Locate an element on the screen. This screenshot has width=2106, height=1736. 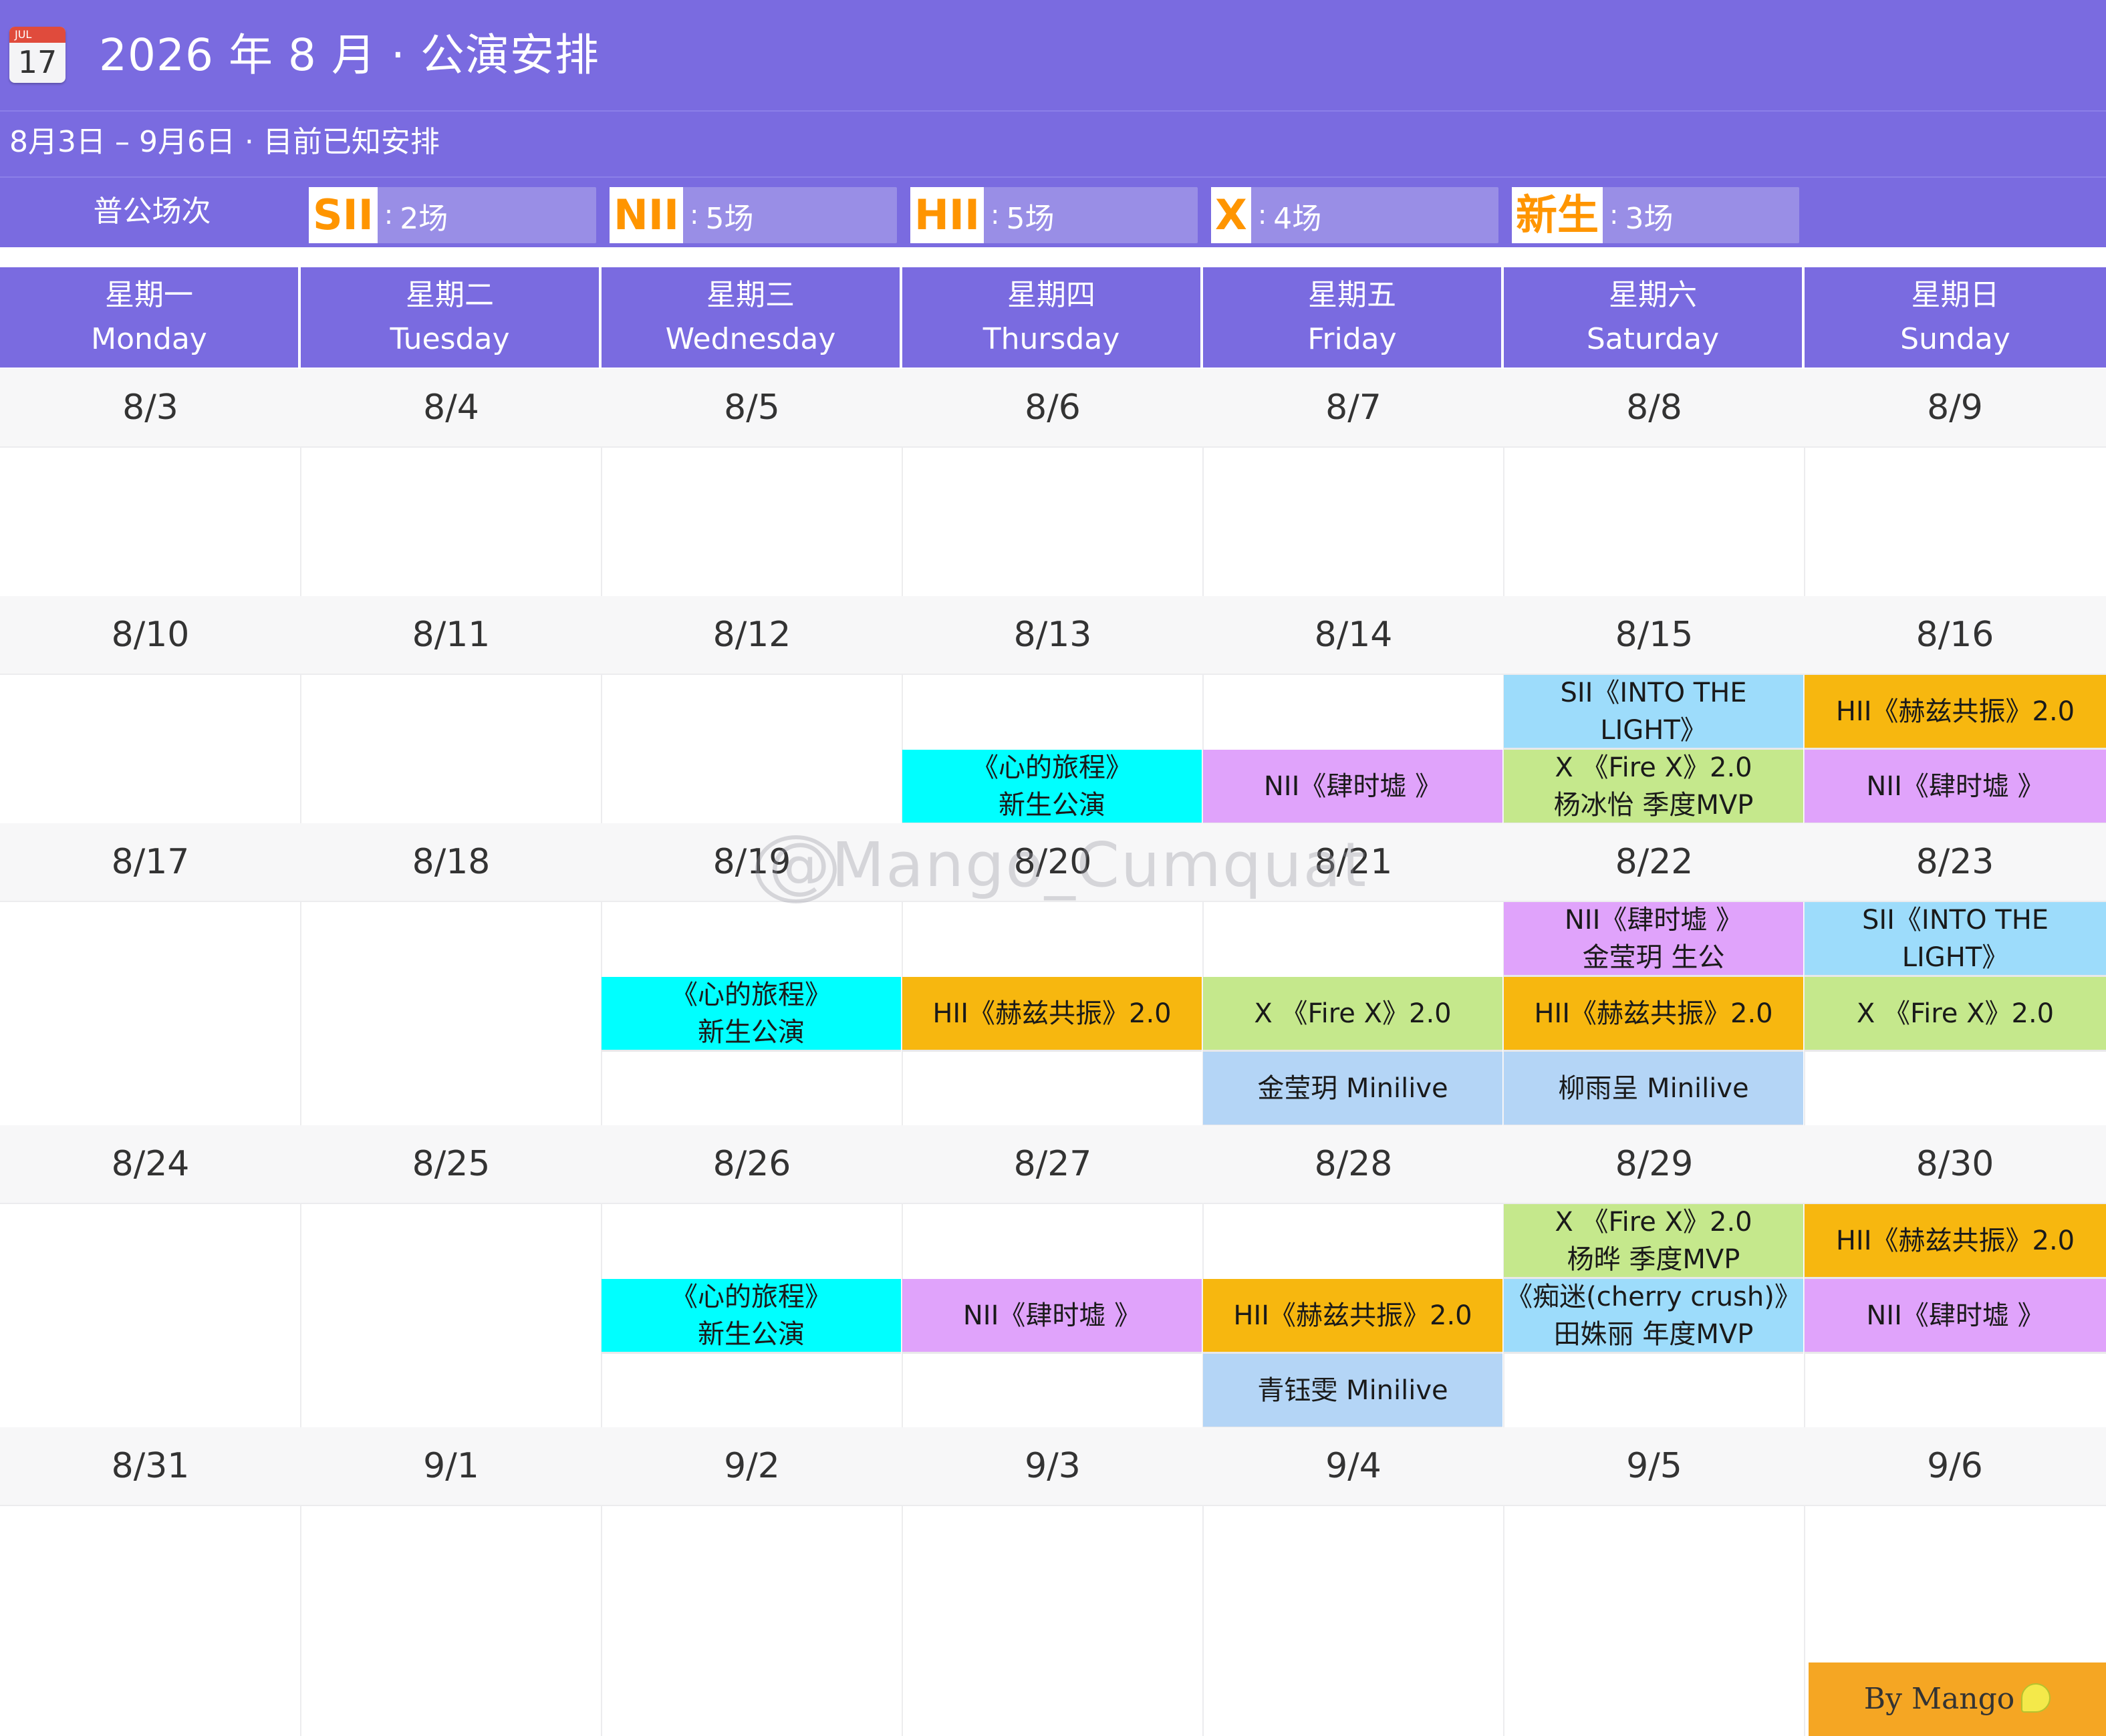
weekday-en: Saturday is located at coordinates (1653, 339).